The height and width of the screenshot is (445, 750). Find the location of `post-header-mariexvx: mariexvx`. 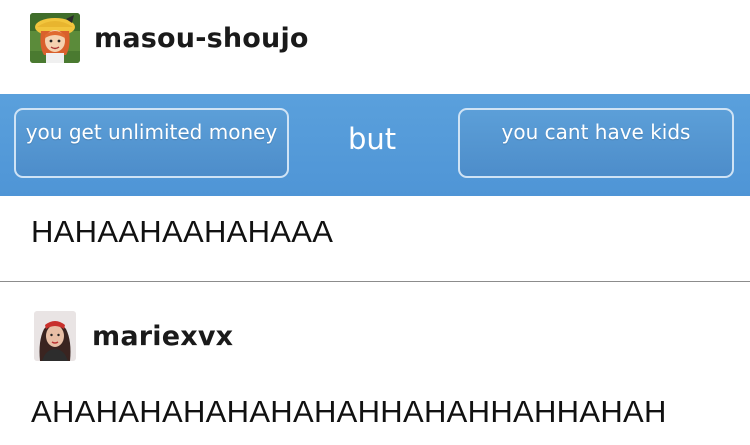

post-header-mariexvx: mariexvx is located at coordinates (133, 336).